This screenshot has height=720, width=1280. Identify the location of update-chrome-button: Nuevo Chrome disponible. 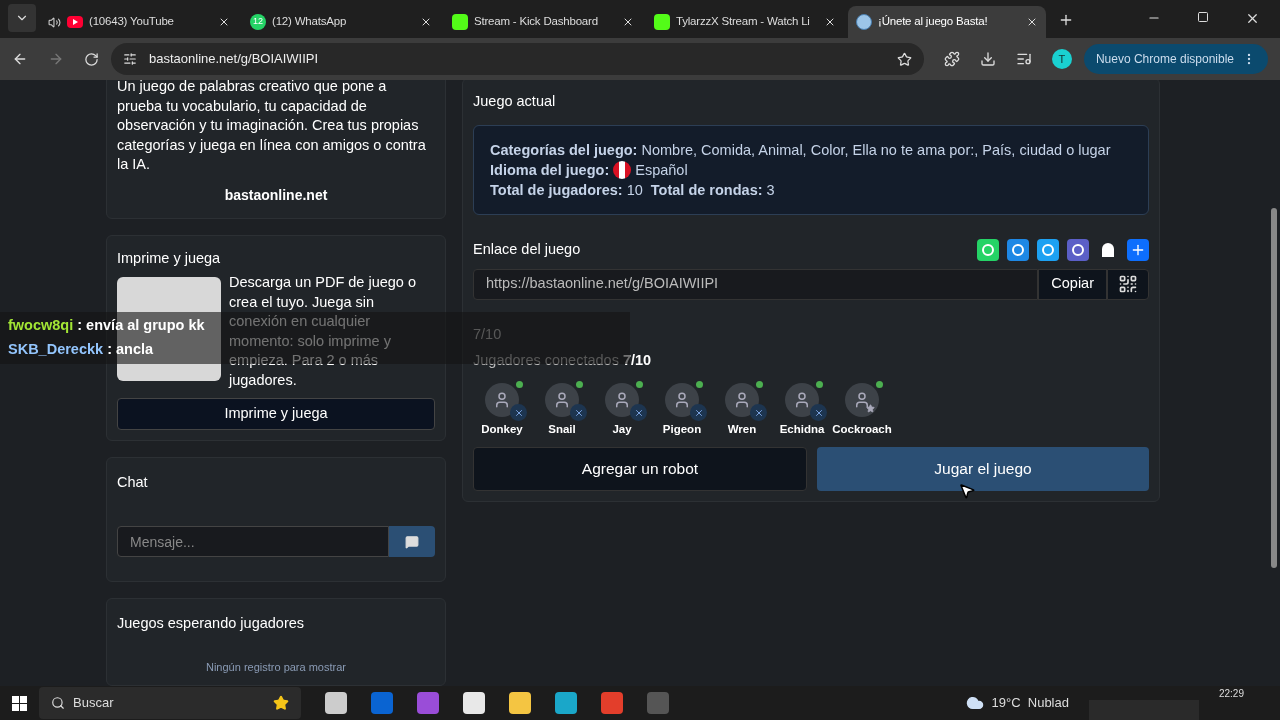
(1175, 59).